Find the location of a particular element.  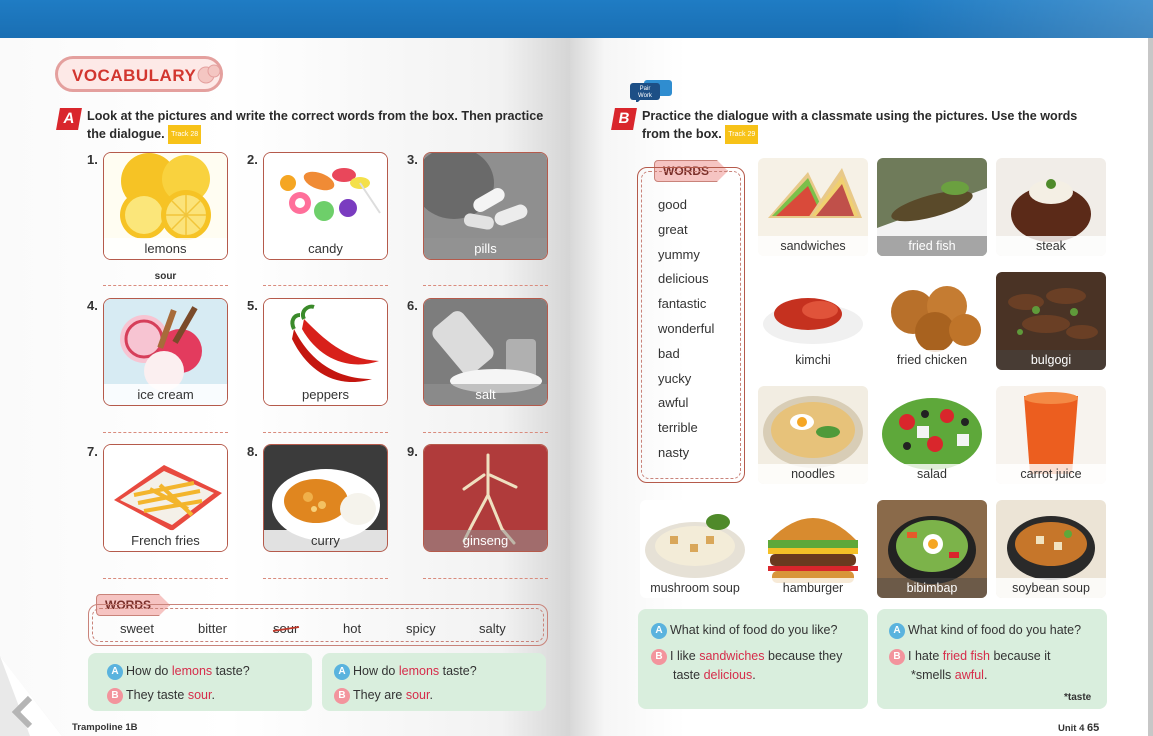

picture-card-pills: pills is located at coordinates (485, 206).